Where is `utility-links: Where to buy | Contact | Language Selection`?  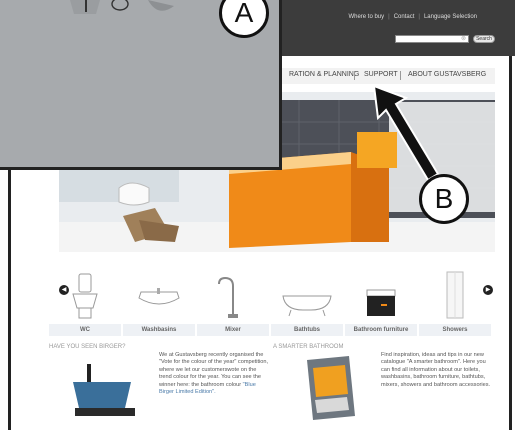 utility-links: Where to buy | Contact | Language Selection is located at coordinates (412, 17).